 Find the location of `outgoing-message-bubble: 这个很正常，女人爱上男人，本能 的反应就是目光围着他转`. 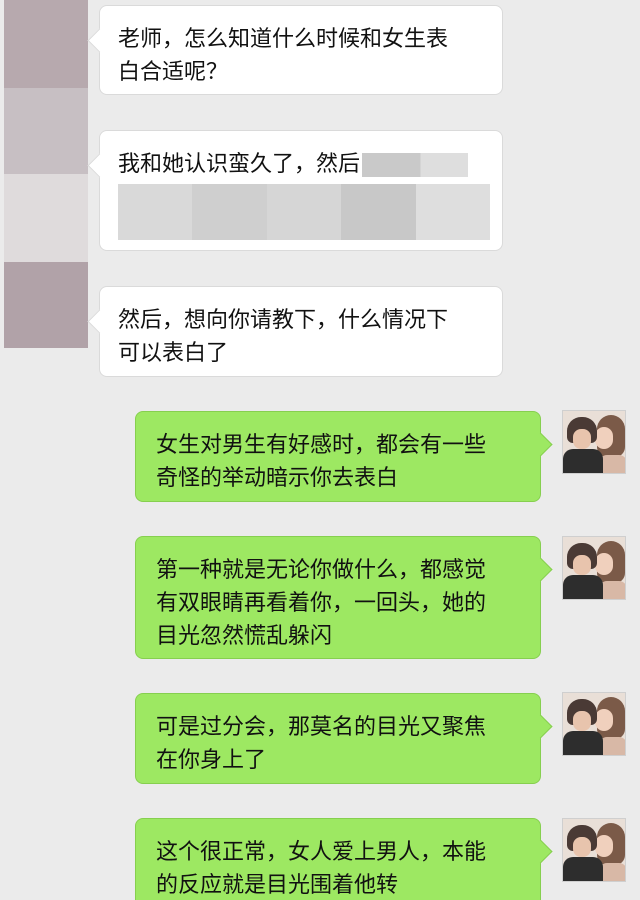

outgoing-message-bubble: 这个很正常，女人爱上男人，本能 的反应就是目光围着他转 is located at coordinates (338, 859).